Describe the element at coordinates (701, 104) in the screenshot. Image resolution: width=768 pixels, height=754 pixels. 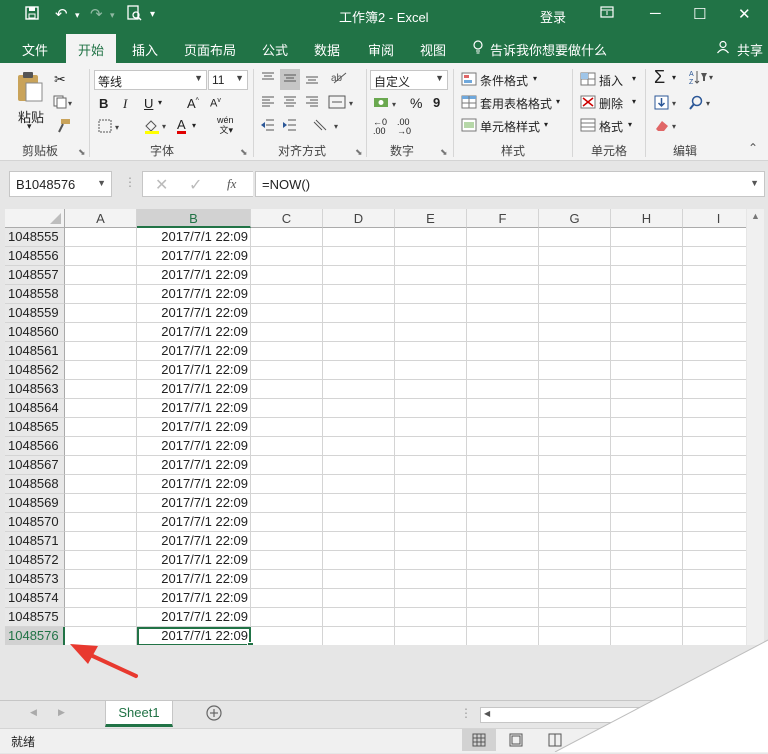
I see `find-select-icon: ▾` at that location.